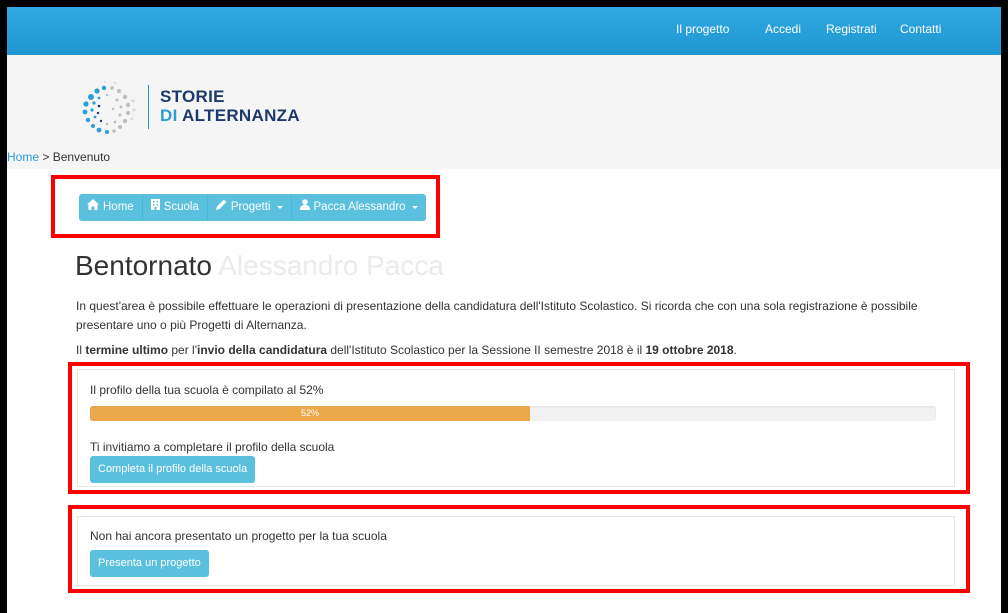  I want to click on menu-user-label: Pacca Alessandro, so click(359, 207).